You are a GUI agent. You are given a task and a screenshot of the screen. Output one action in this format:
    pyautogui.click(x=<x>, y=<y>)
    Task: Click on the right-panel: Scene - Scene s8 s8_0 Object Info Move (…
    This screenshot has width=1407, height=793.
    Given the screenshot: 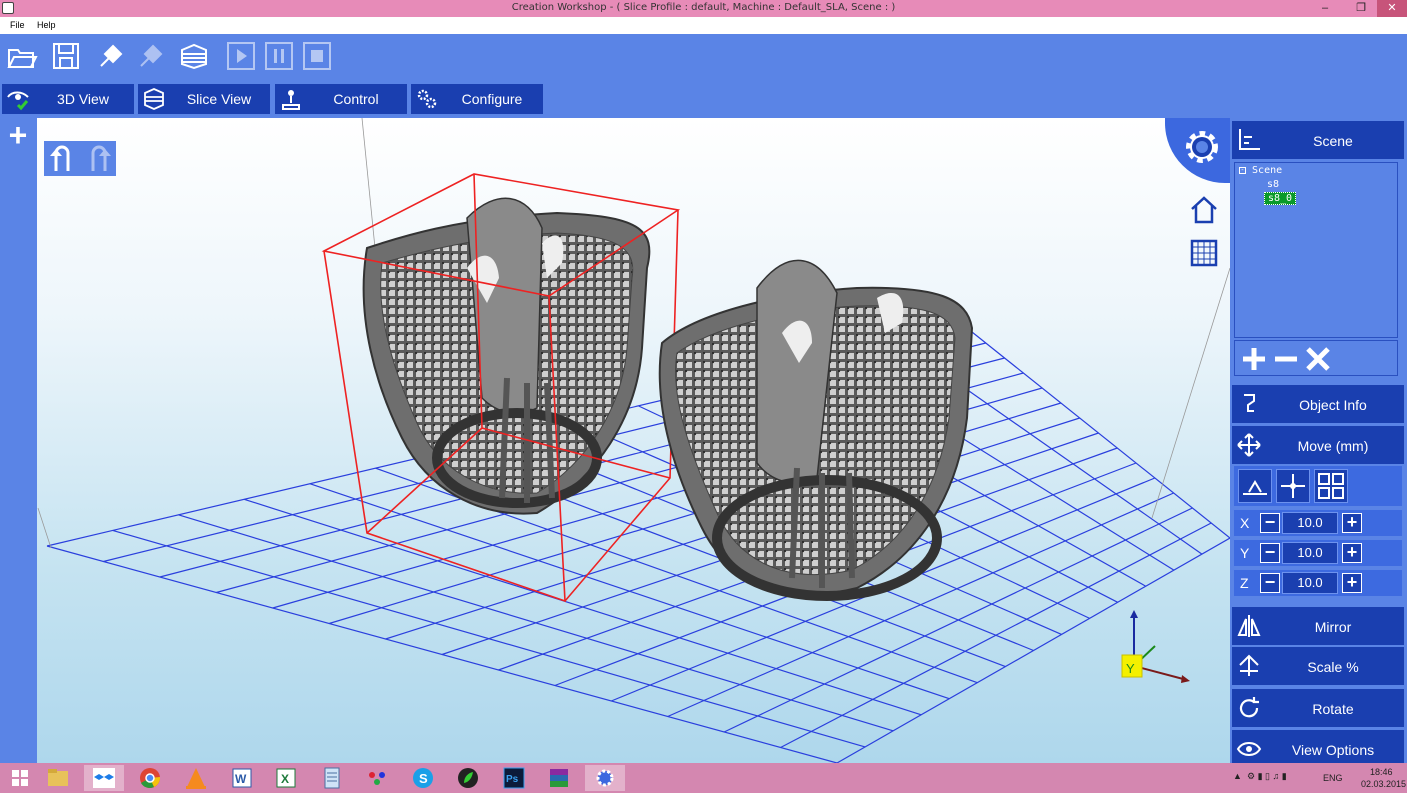 What is the action you would take?
    pyautogui.click(x=1318, y=440)
    